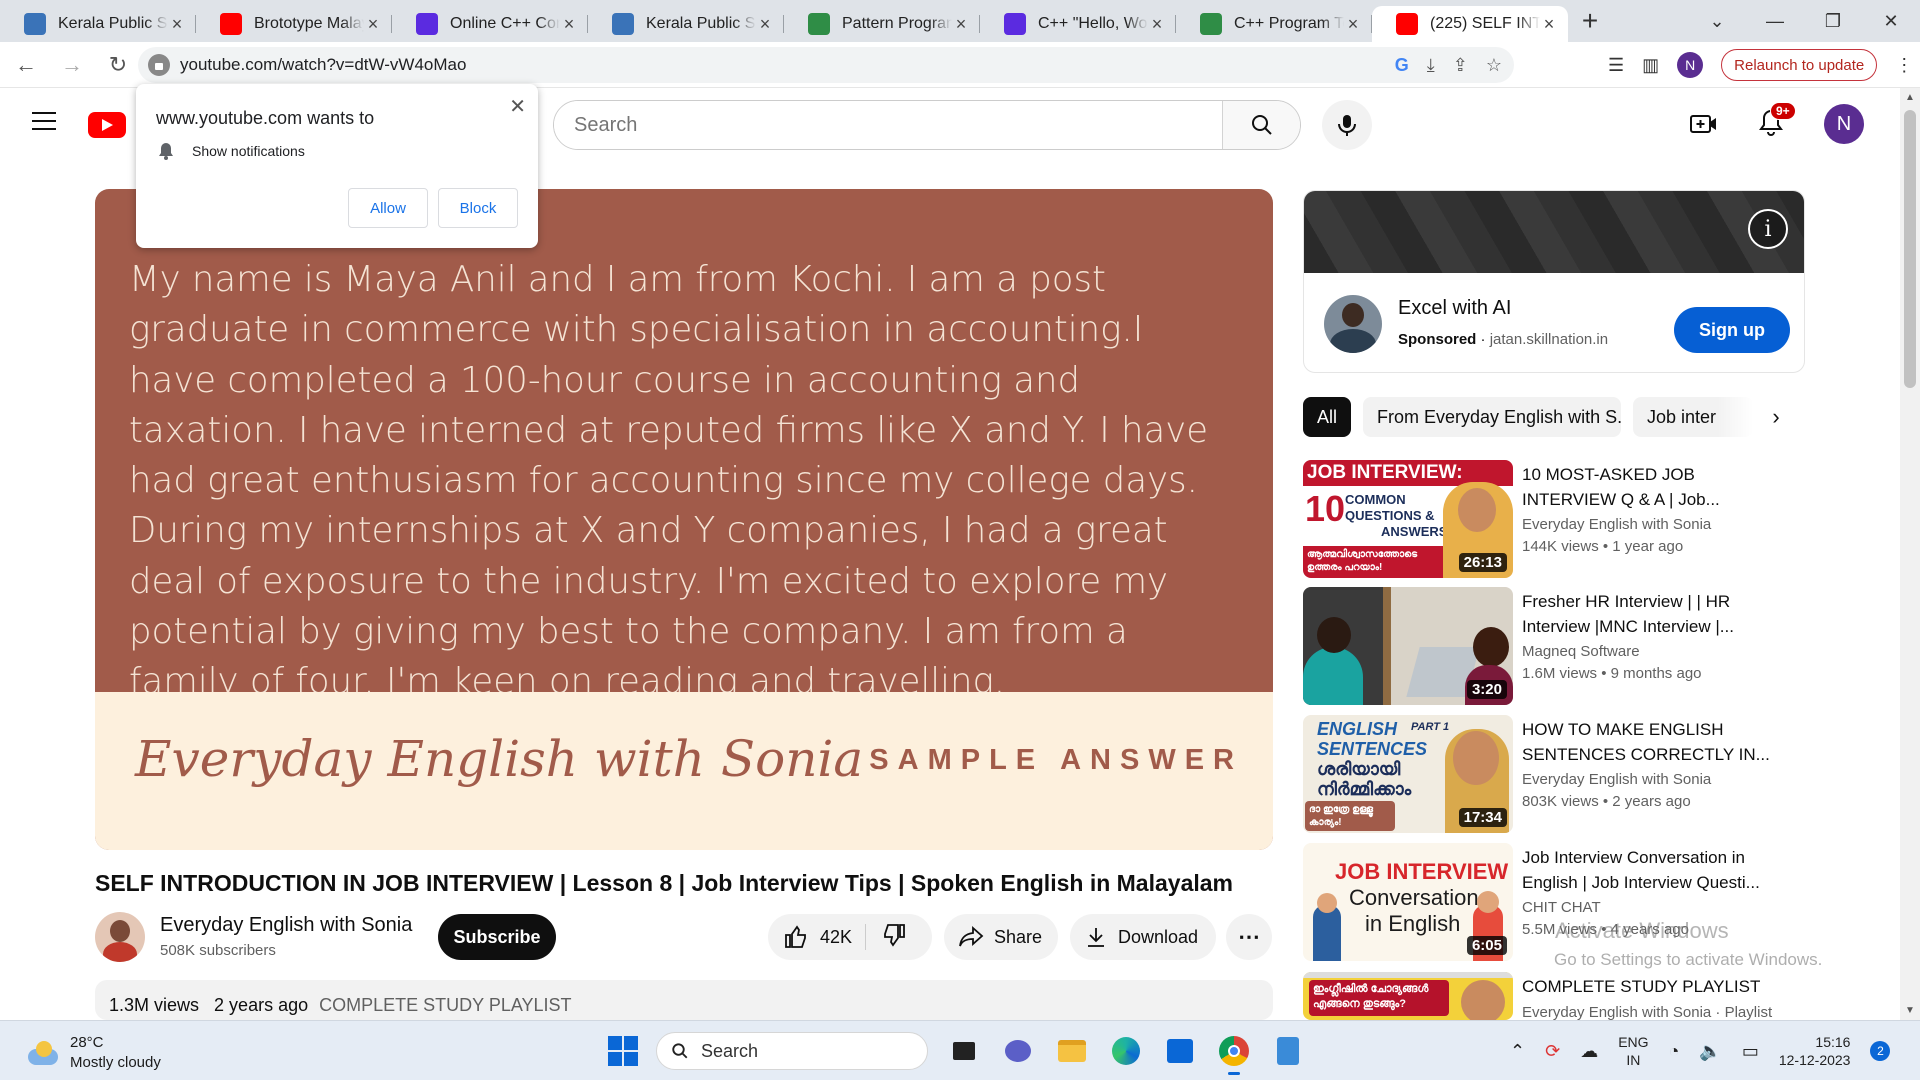  Describe the element at coordinates (478, 208) in the screenshot. I see `block-button: Block` at that location.